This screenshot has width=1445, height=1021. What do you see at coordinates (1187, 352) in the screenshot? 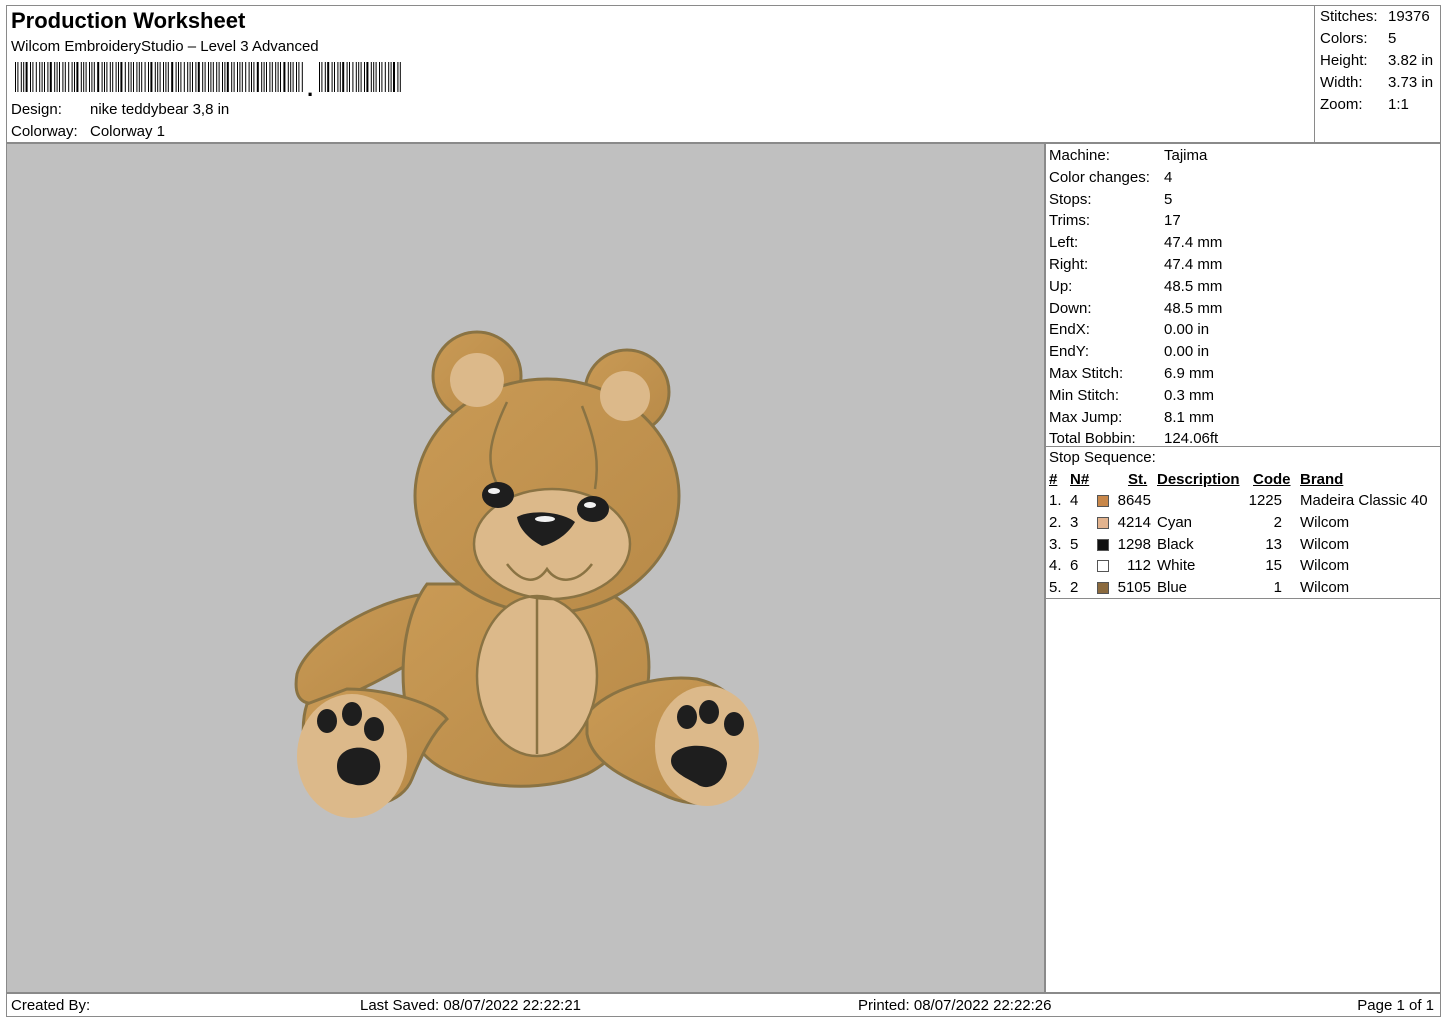
I see `machine-info-value: 0.00 in` at bounding box center [1187, 352].